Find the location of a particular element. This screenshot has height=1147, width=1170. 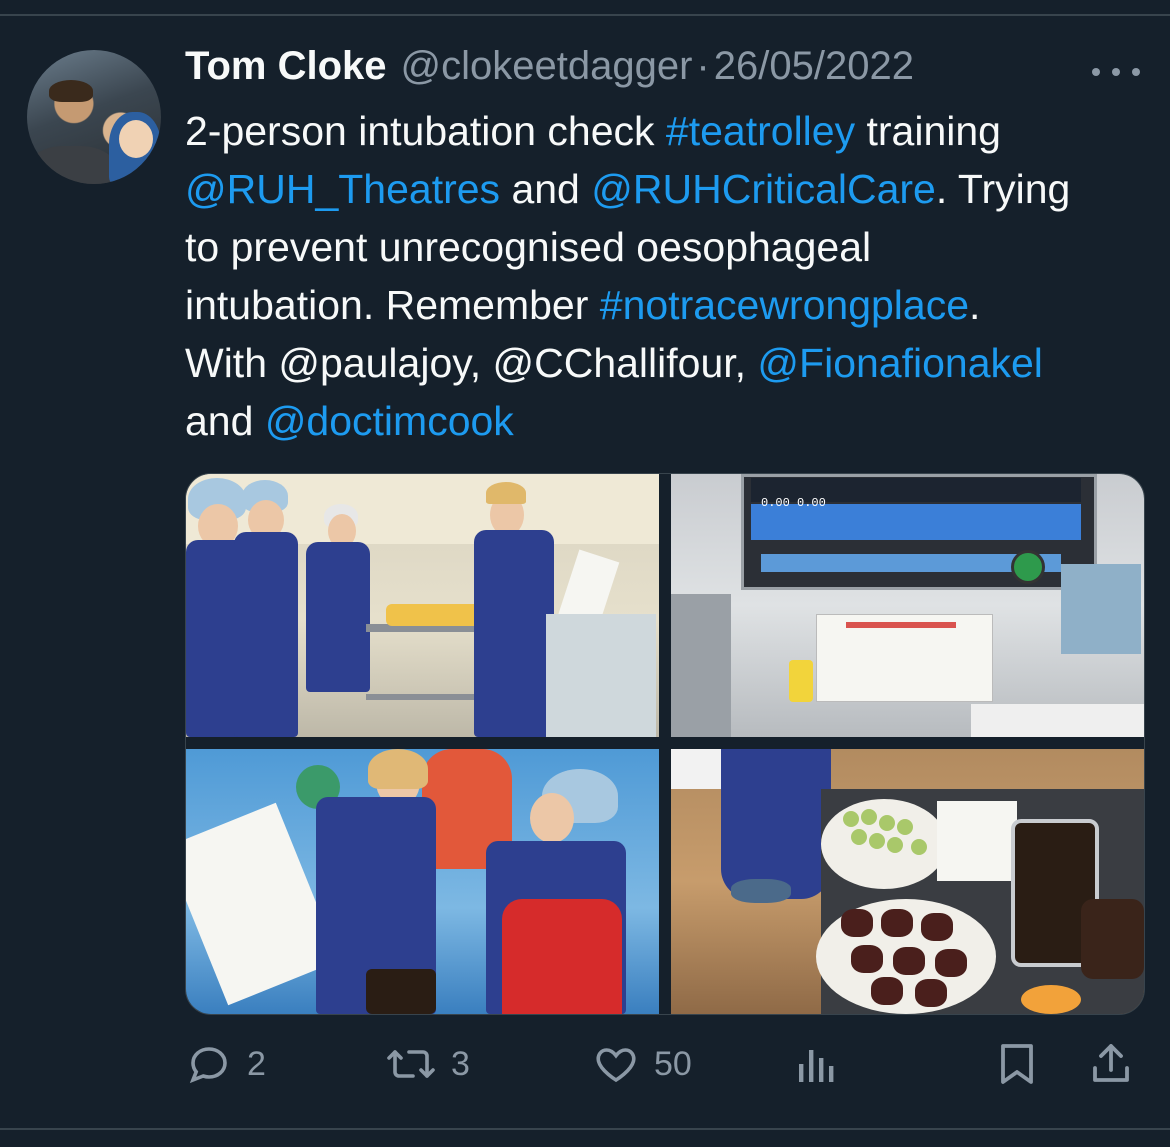

tweet-line: and @doctimcook is located at coordinates (667, 421).